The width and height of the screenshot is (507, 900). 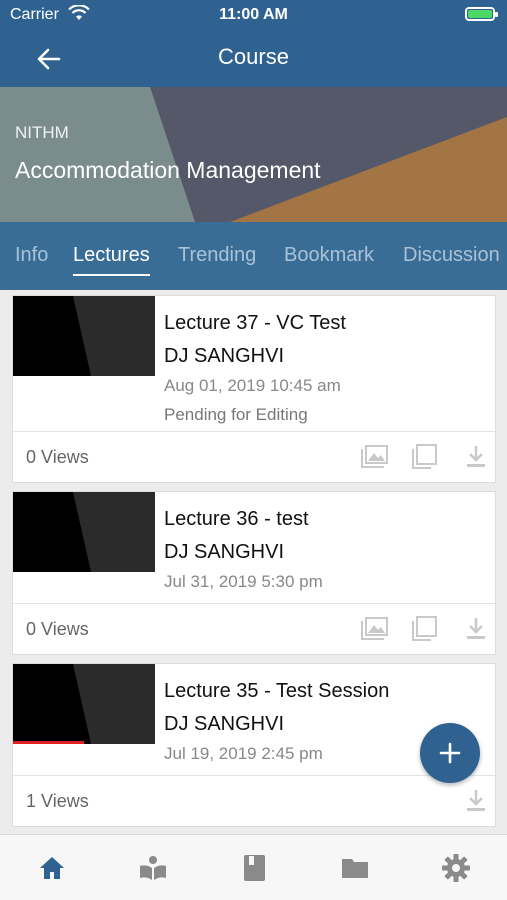 I want to click on lecture-status: Pending for Editing, so click(x=236, y=414).